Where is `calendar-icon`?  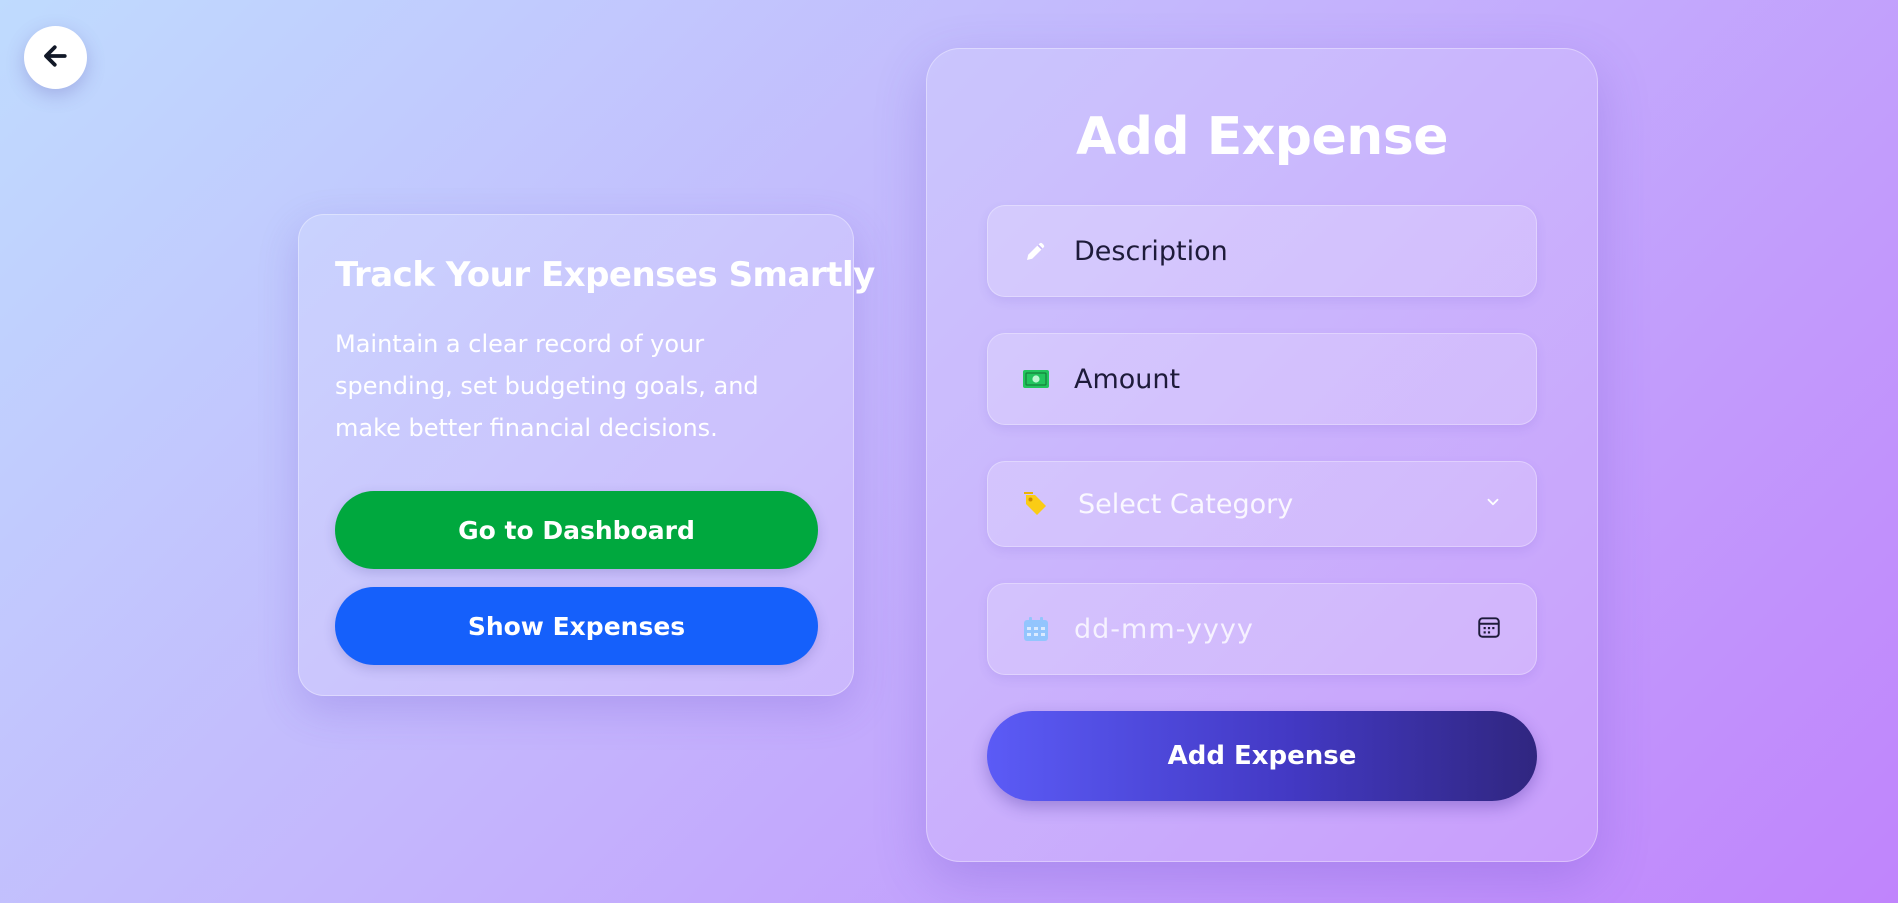 calendar-icon is located at coordinates (1036, 629).